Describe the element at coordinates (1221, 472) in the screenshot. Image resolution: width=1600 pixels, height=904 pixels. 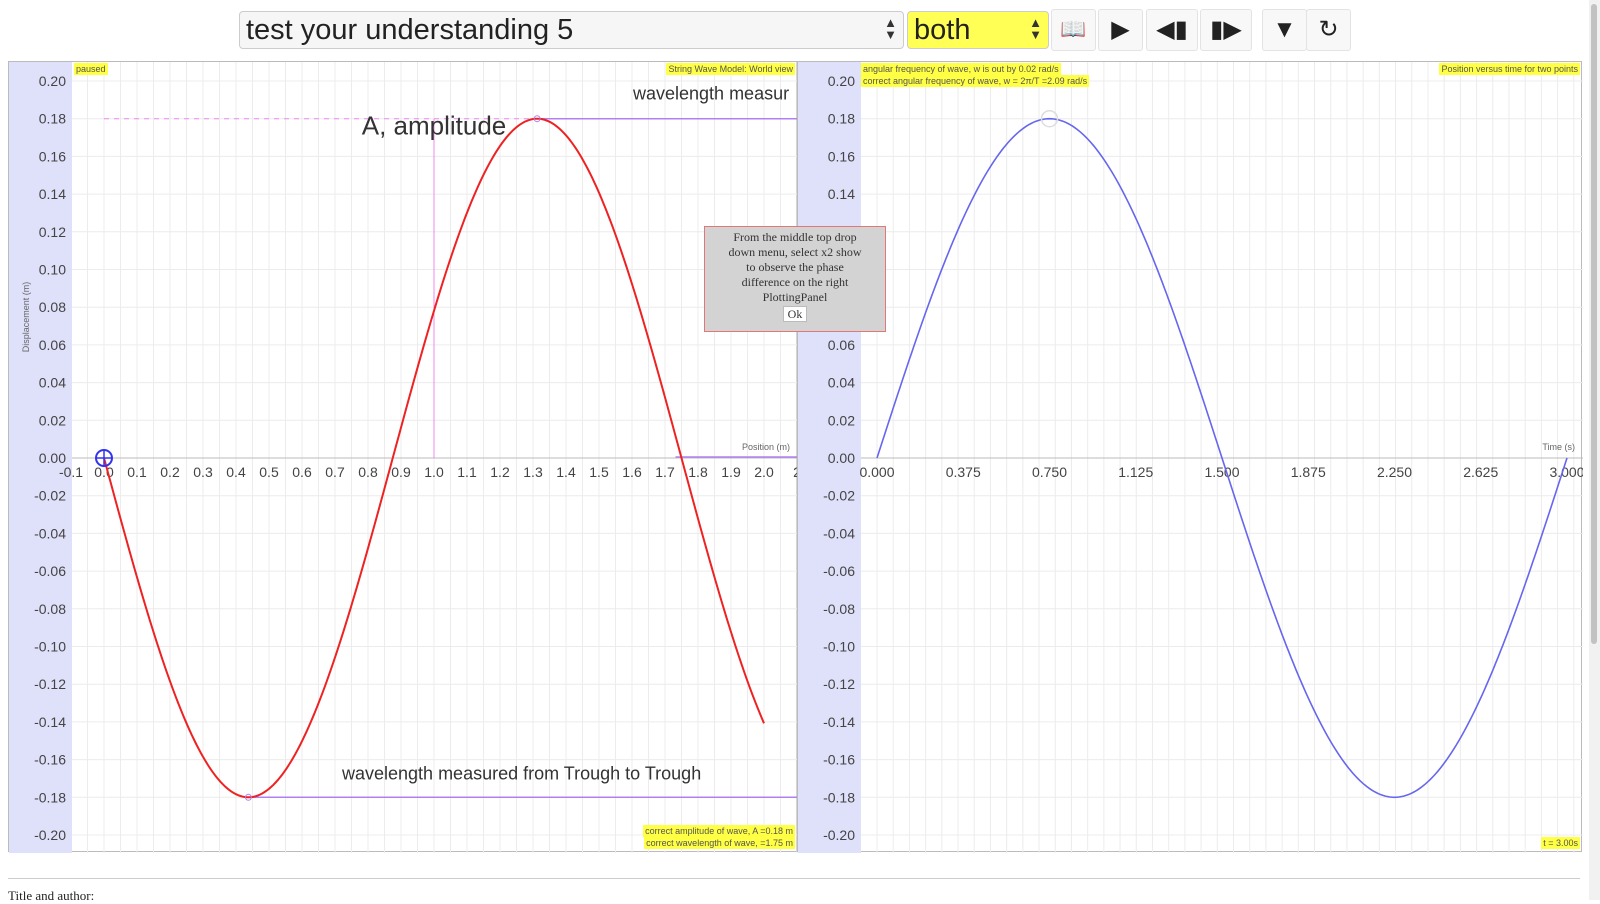
I see `x-tick-label: 1.500` at that location.